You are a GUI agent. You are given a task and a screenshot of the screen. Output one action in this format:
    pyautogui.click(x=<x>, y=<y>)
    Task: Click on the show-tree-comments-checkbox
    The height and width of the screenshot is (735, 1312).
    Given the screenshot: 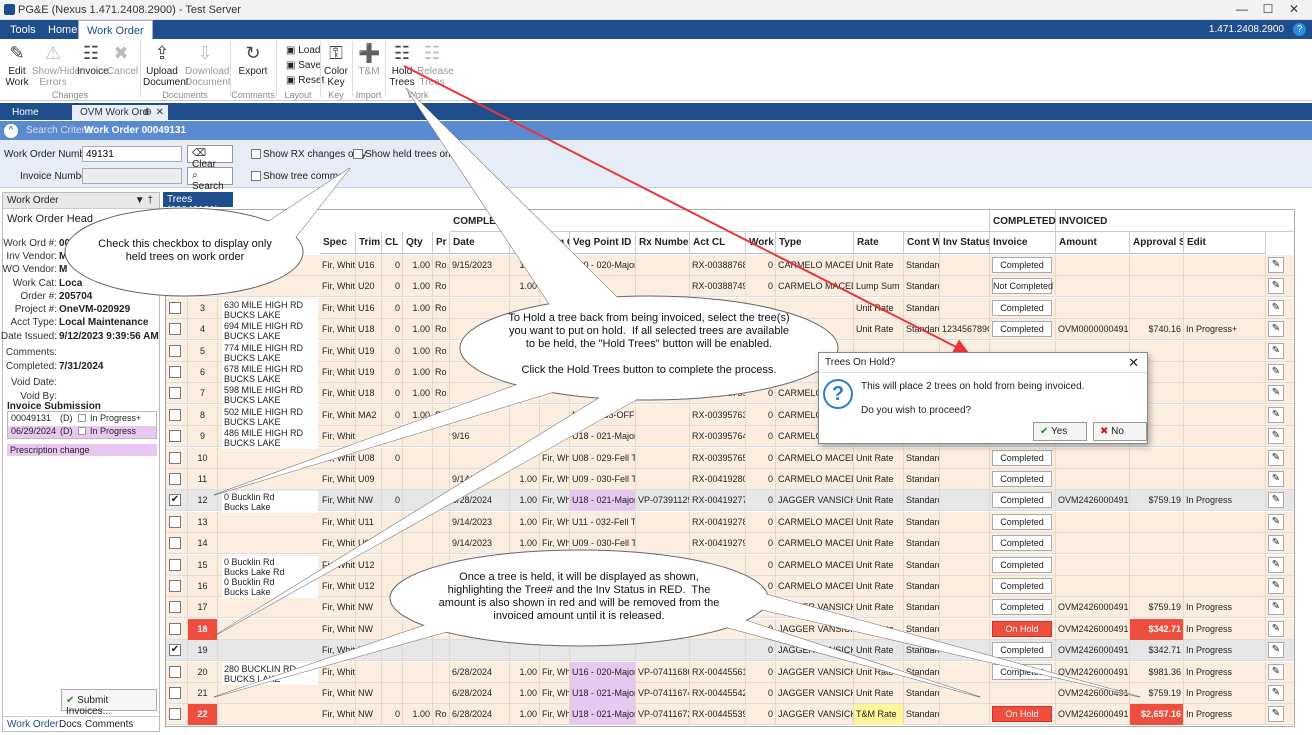 What is the action you would take?
    pyautogui.click(x=256, y=176)
    